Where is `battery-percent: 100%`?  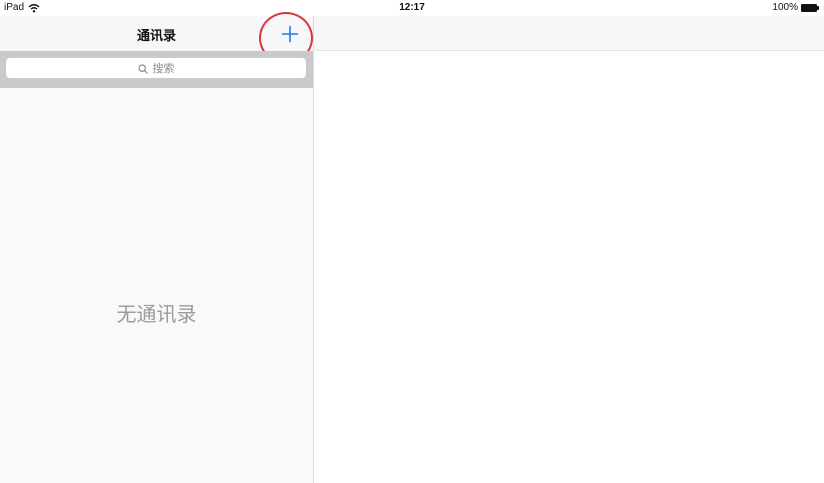 battery-percent: 100% is located at coordinates (785, 7).